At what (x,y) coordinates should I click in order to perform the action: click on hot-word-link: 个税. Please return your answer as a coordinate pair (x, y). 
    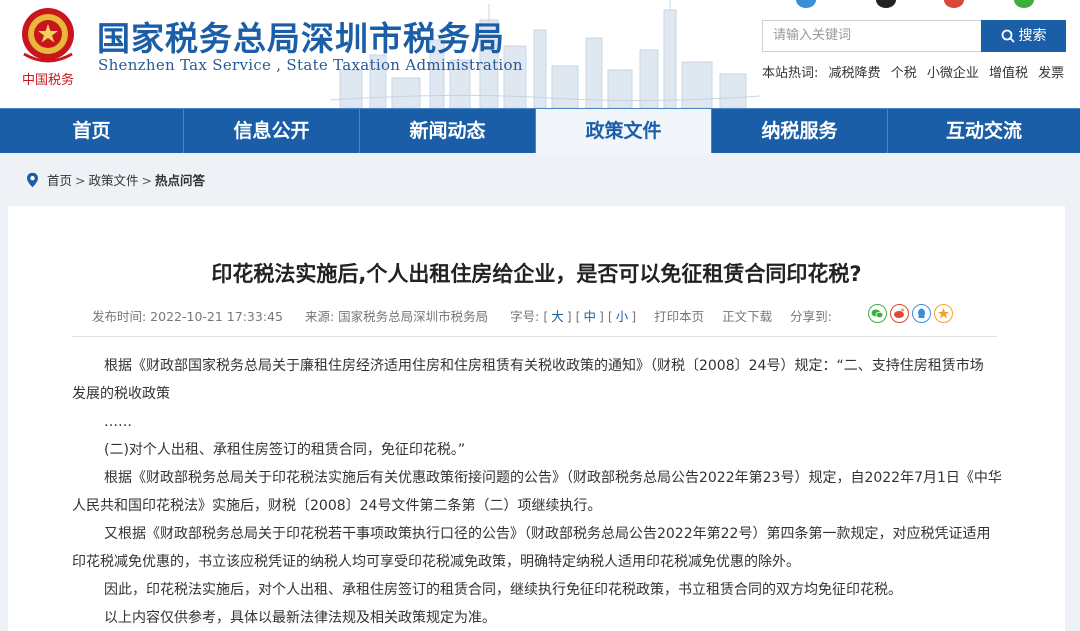
    Looking at the image, I should click on (904, 73).